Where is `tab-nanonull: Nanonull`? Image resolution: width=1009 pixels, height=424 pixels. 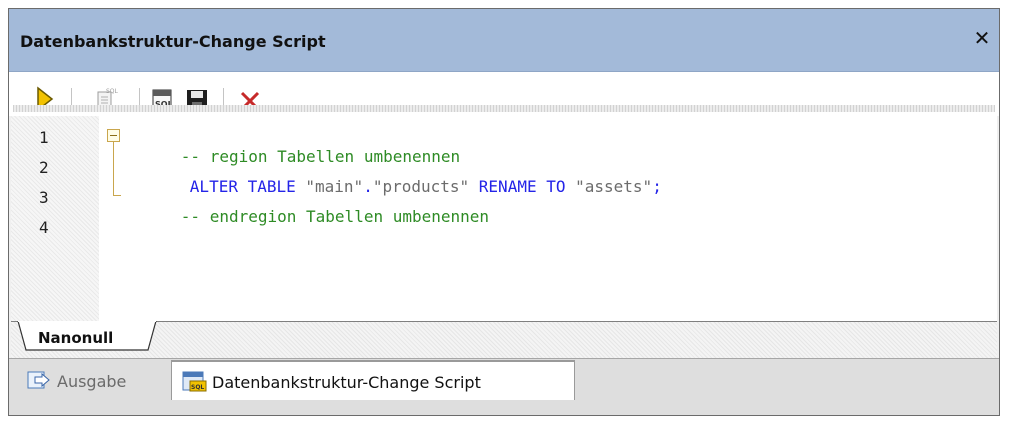 tab-nanonull: Nanonull is located at coordinates (87, 336).